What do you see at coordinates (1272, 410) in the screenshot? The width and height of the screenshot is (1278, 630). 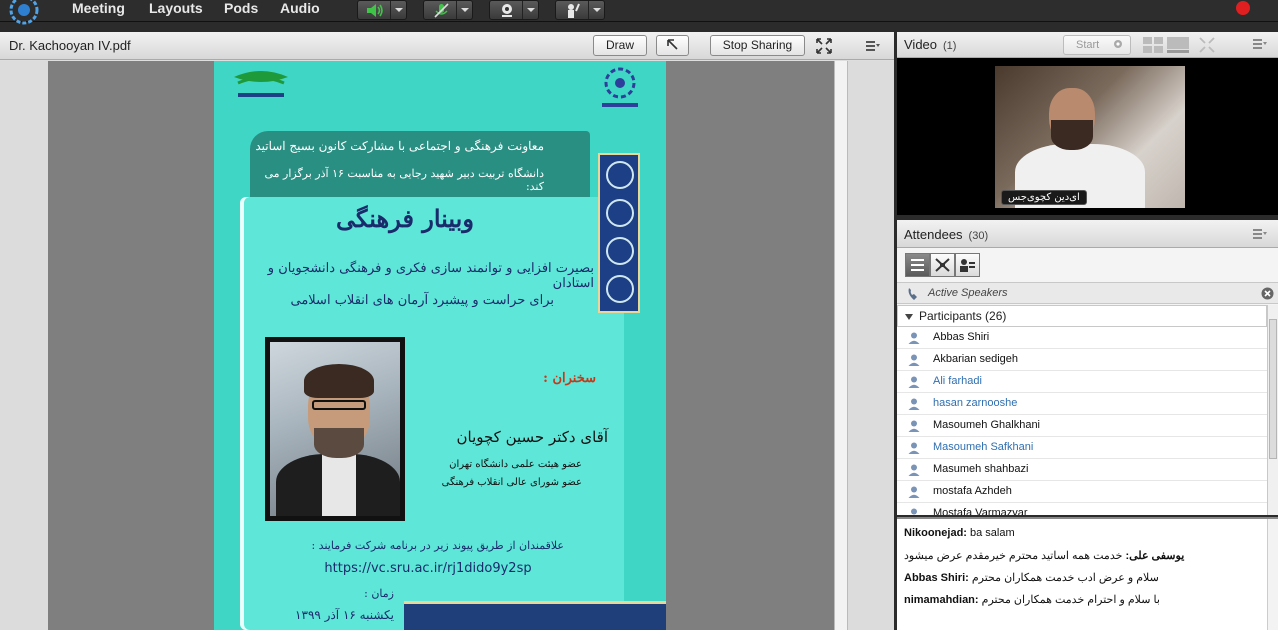 I see `attendees-scrollbar` at bounding box center [1272, 410].